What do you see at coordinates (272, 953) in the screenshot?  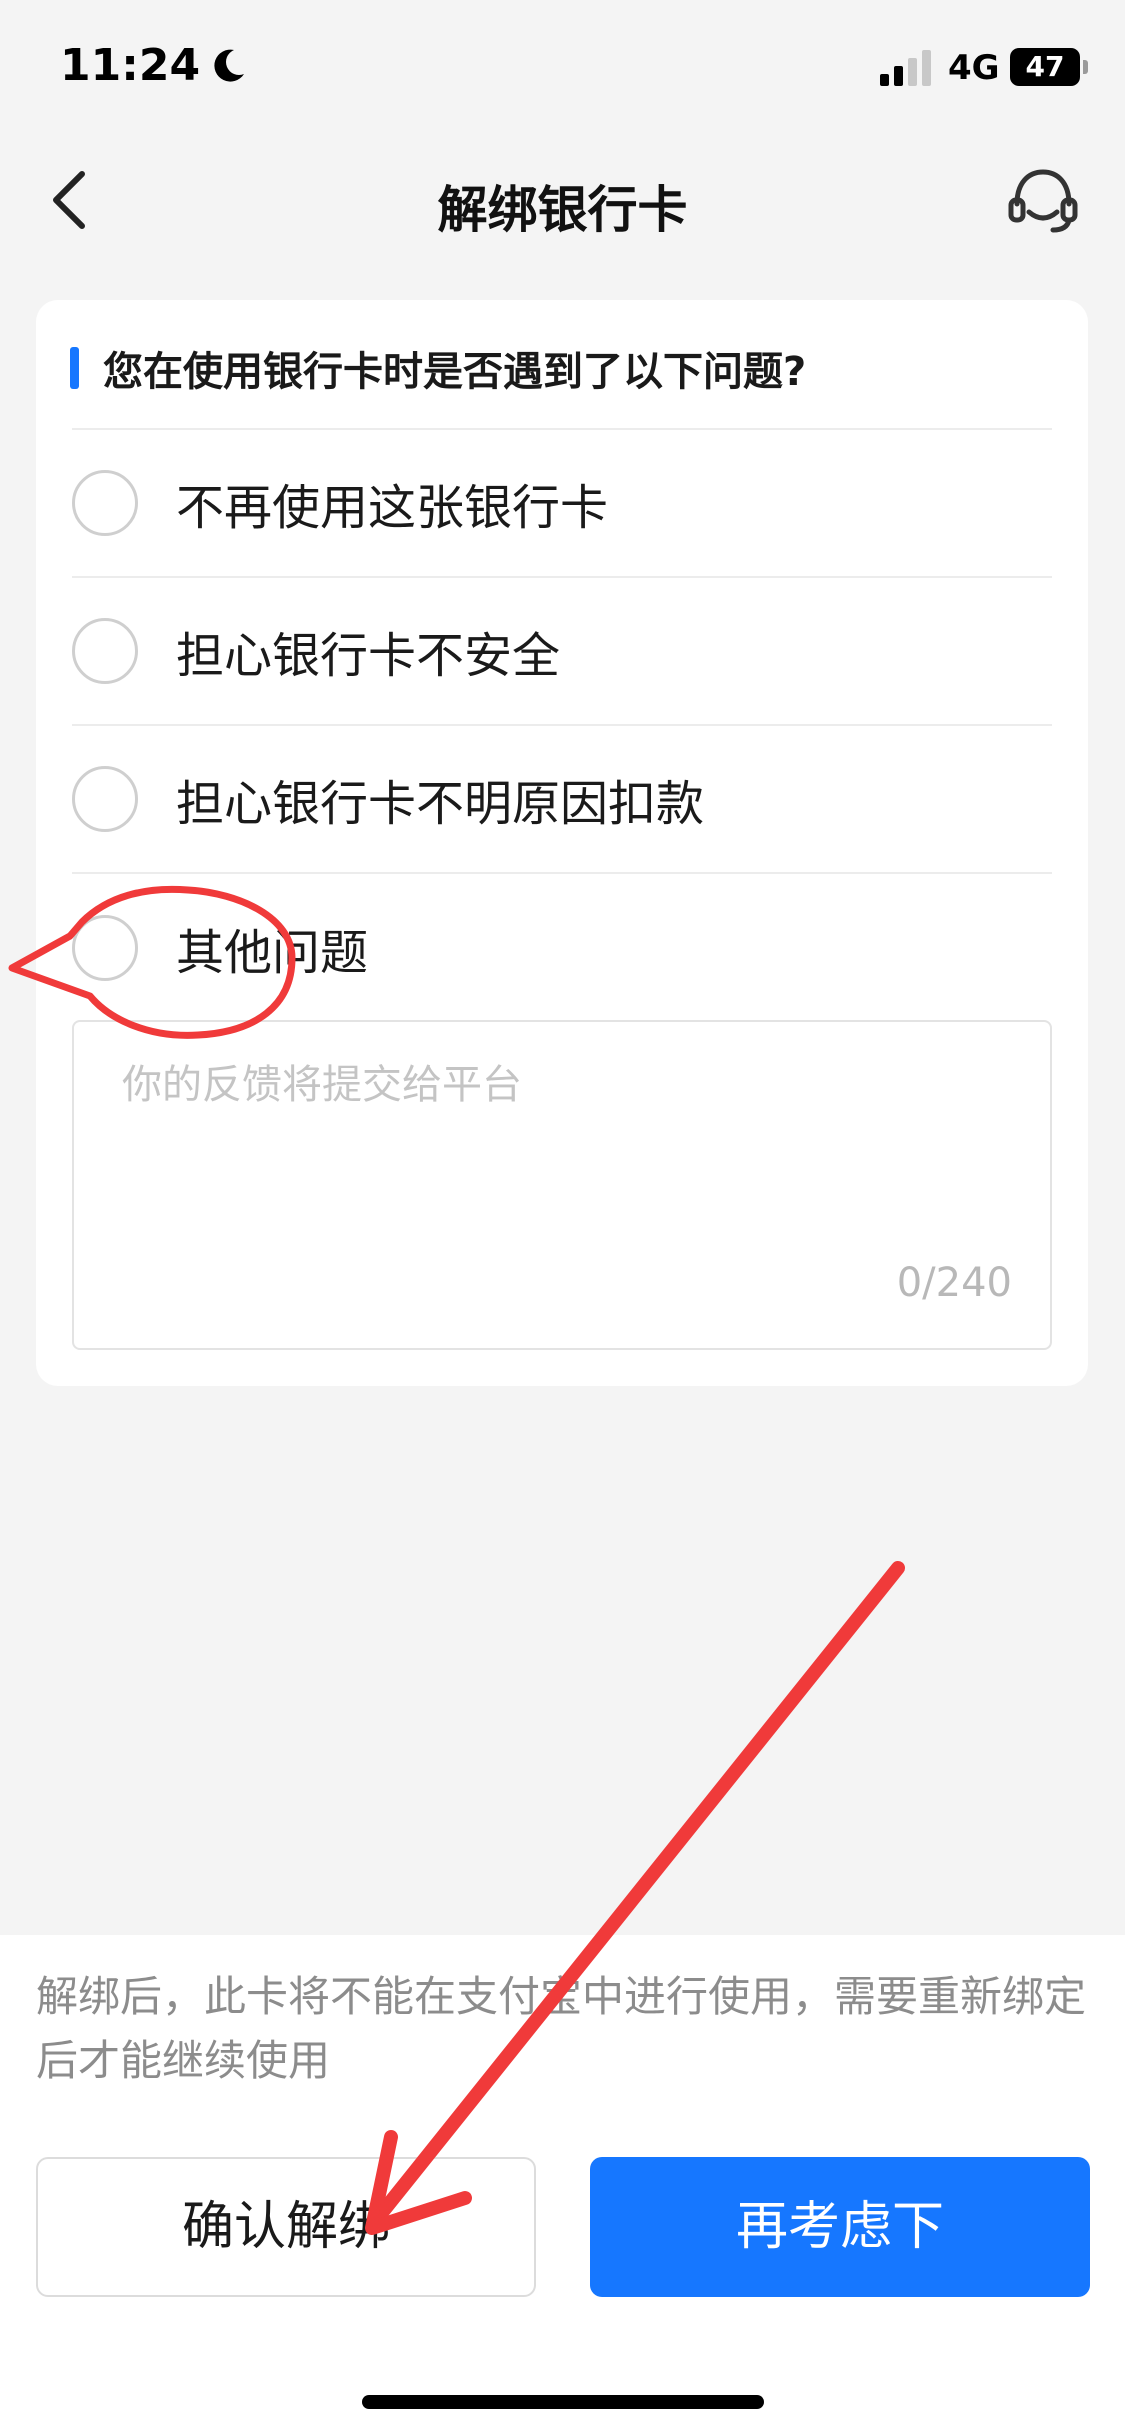 I see `option-label: 其他问题` at bounding box center [272, 953].